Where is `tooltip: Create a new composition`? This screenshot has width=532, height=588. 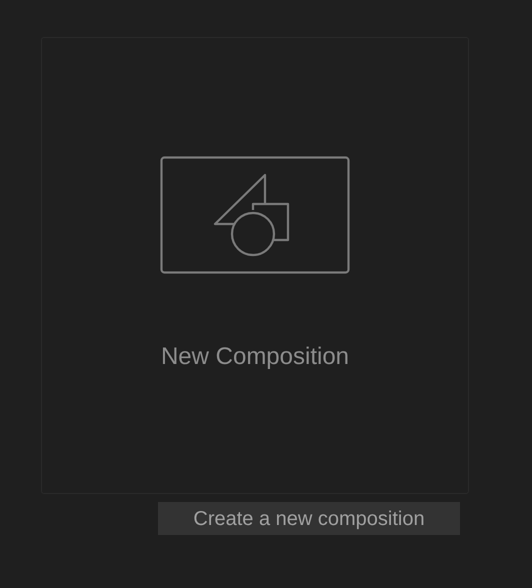
tooltip: Create a new composition is located at coordinates (309, 518).